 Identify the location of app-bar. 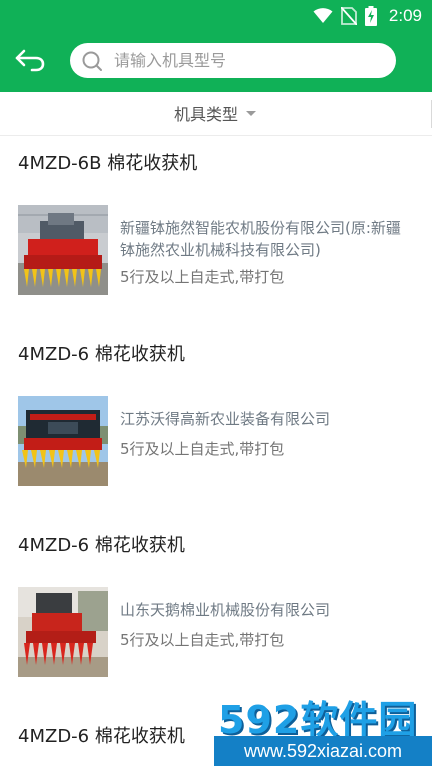
(216, 61).